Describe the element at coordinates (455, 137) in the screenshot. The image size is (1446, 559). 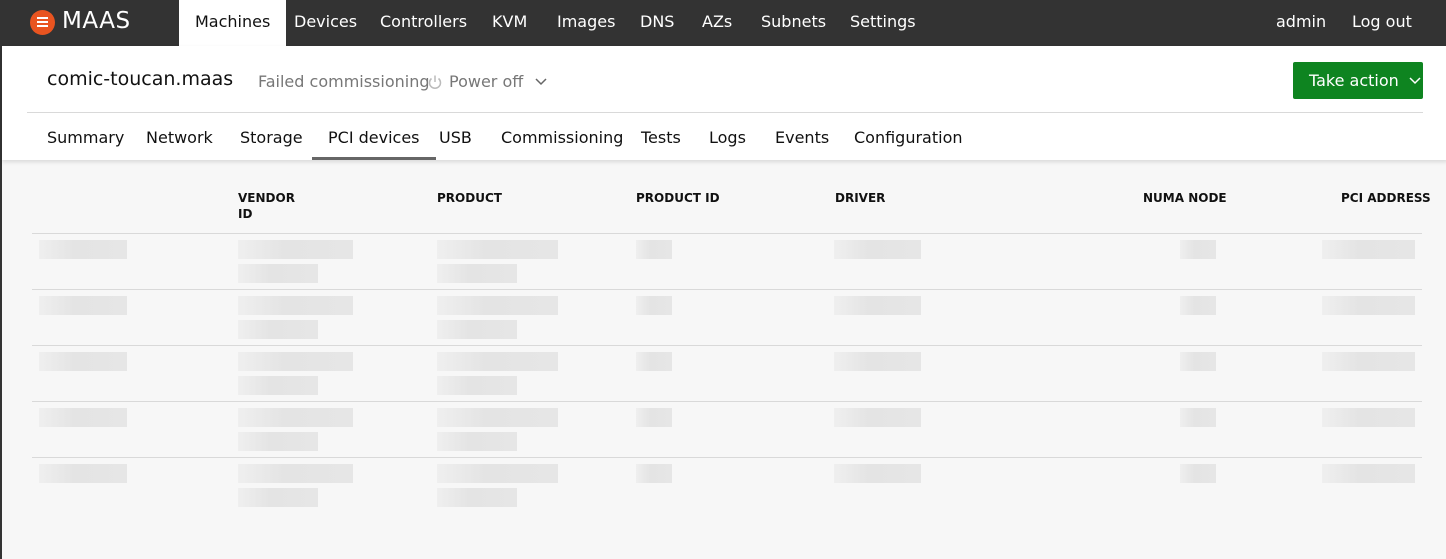
I see `tab-usb: USB` at that location.